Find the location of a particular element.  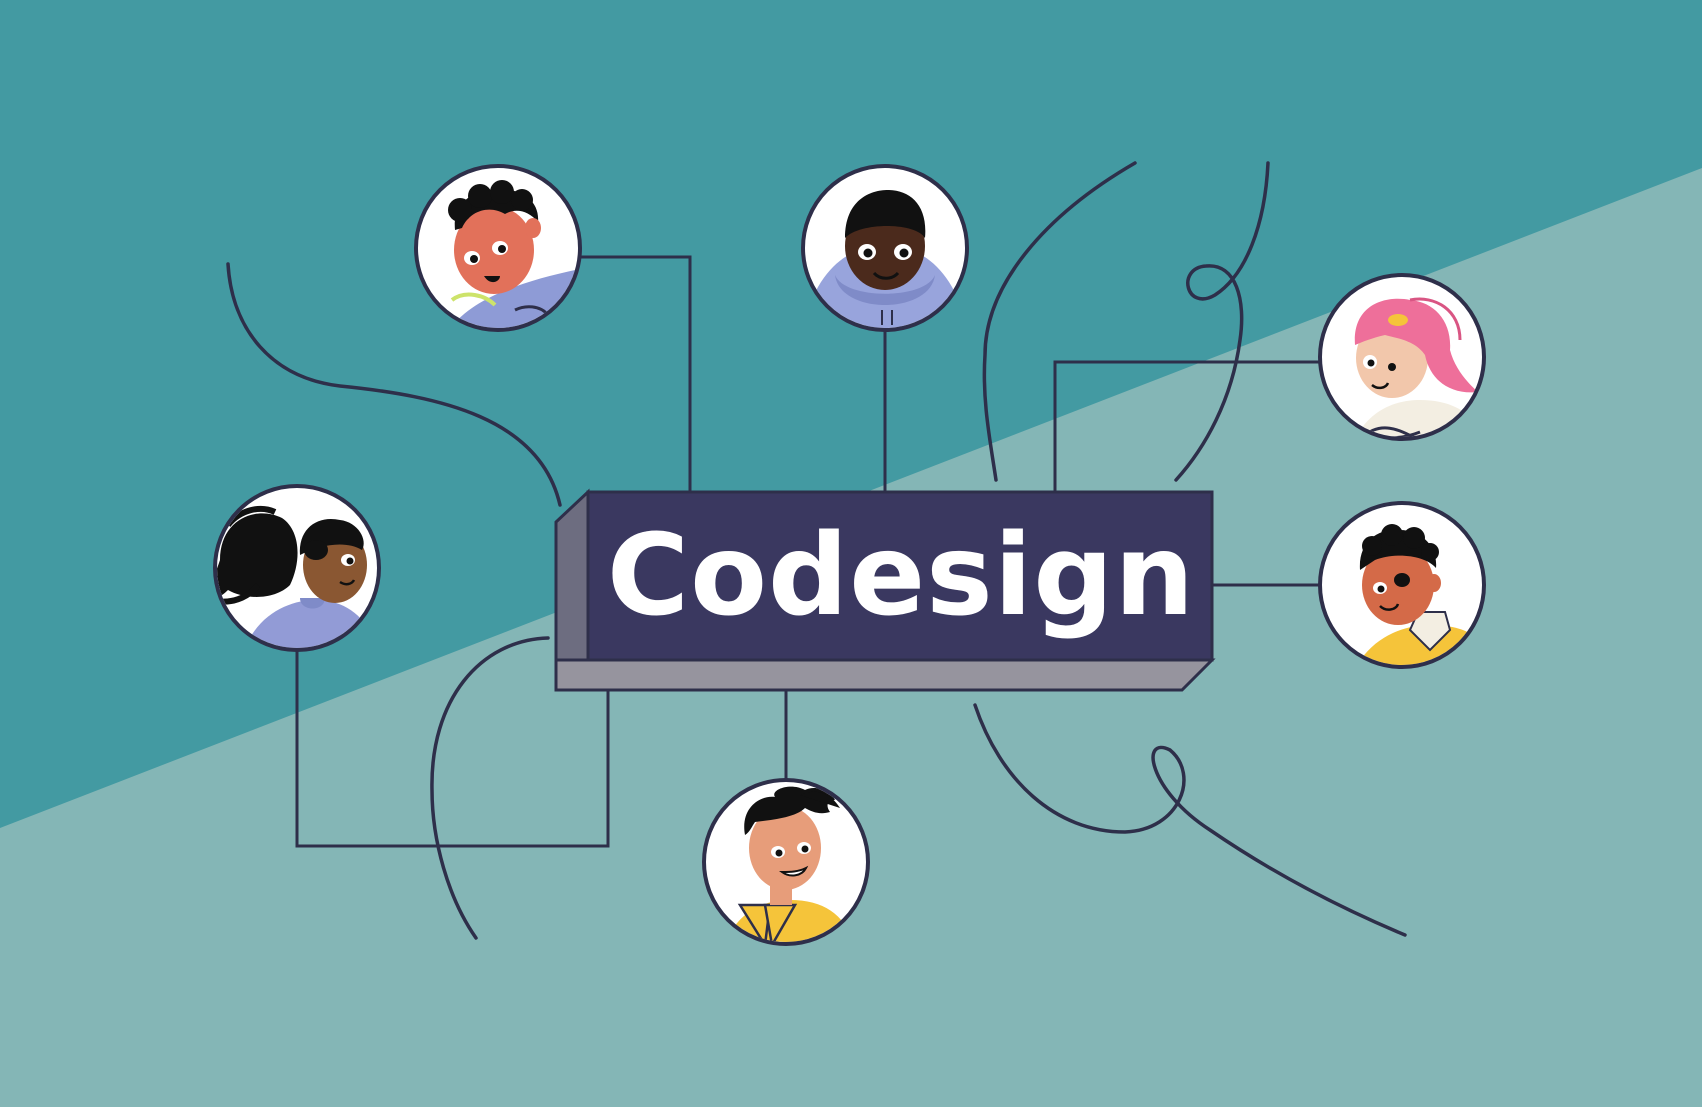

block-bottom-side is located at coordinates (885, 675).